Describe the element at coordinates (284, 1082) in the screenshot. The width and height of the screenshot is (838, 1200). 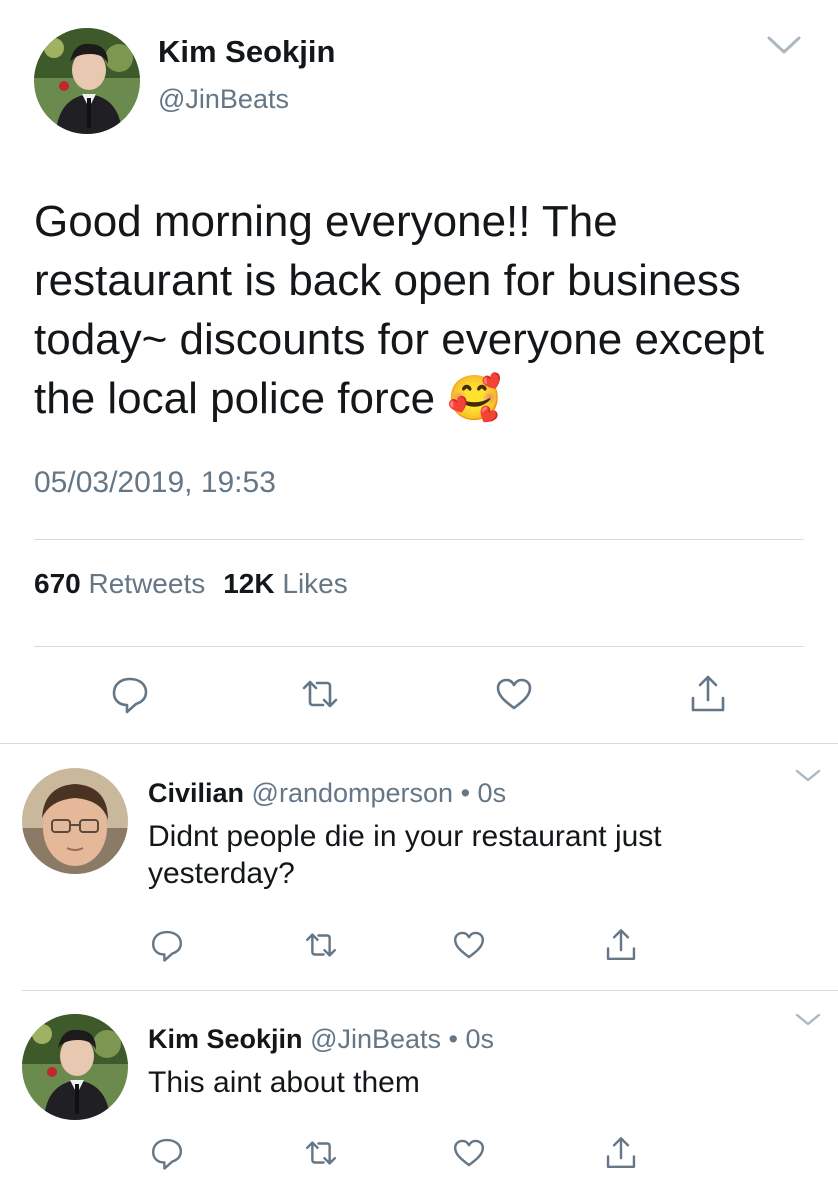
I see `reply-text: This aint about them` at that location.